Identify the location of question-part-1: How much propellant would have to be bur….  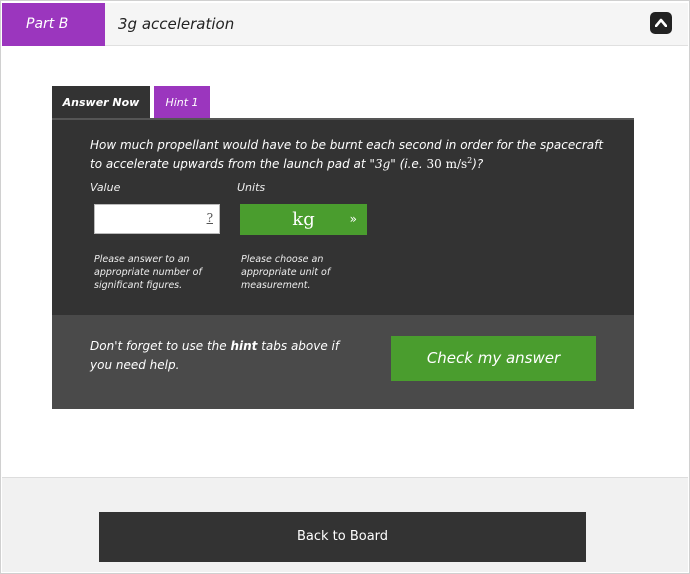
(347, 154).